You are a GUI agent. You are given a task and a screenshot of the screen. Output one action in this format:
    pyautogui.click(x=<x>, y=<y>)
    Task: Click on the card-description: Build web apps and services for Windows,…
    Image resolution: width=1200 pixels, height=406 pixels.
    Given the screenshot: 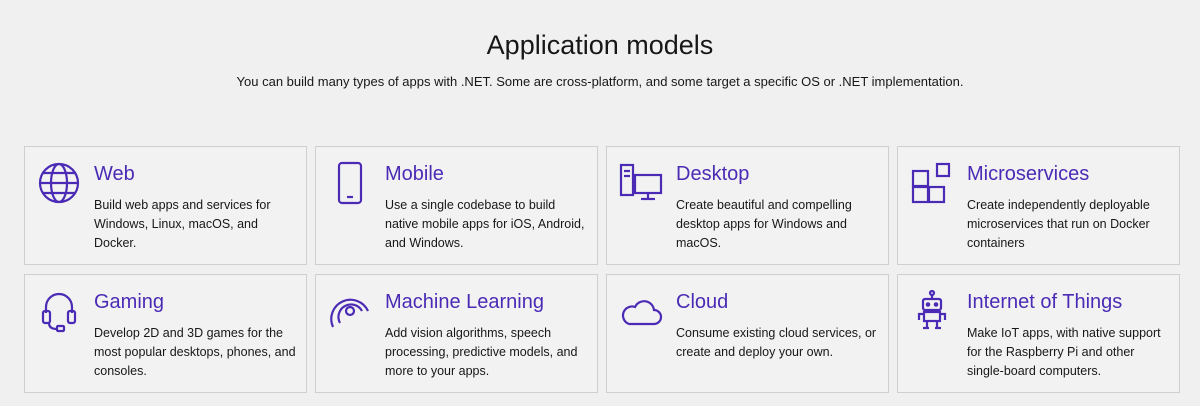 What is the action you would take?
    pyautogui.click(x=182, y=224)
    